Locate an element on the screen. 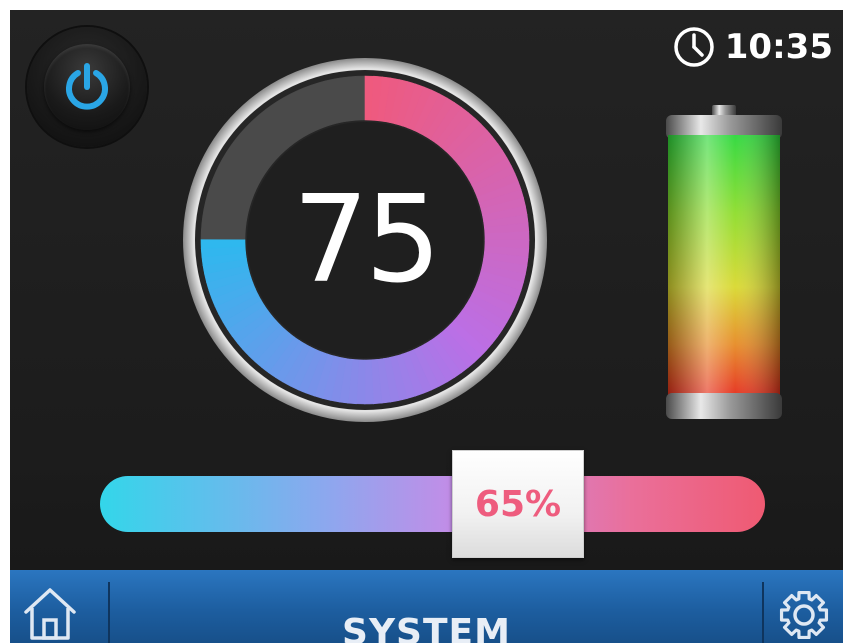  gear-icon is located at coordinates (804, 615).